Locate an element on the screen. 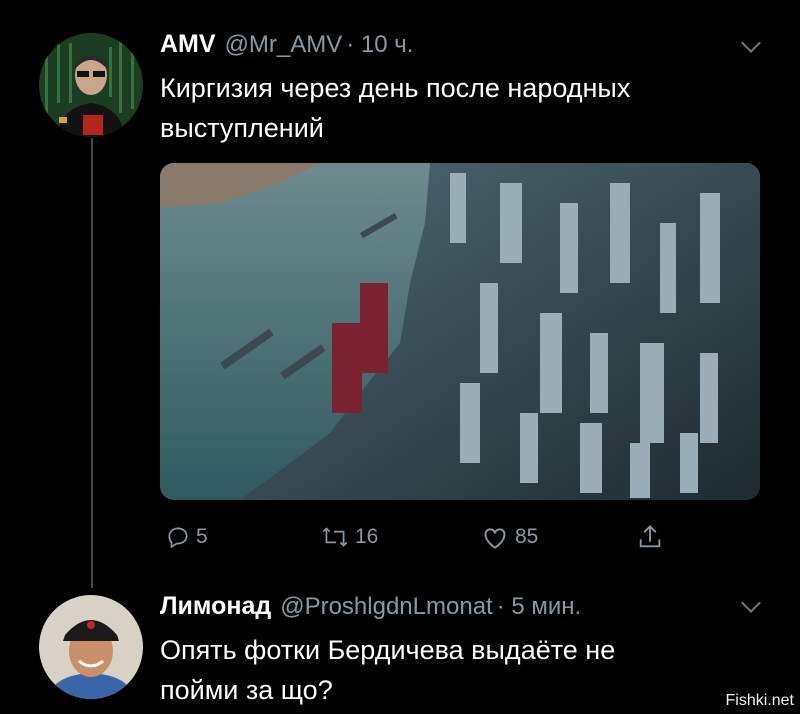 This screenshot has width=800, height=714. reply-count: 5 is located at coordinates (202, 536).